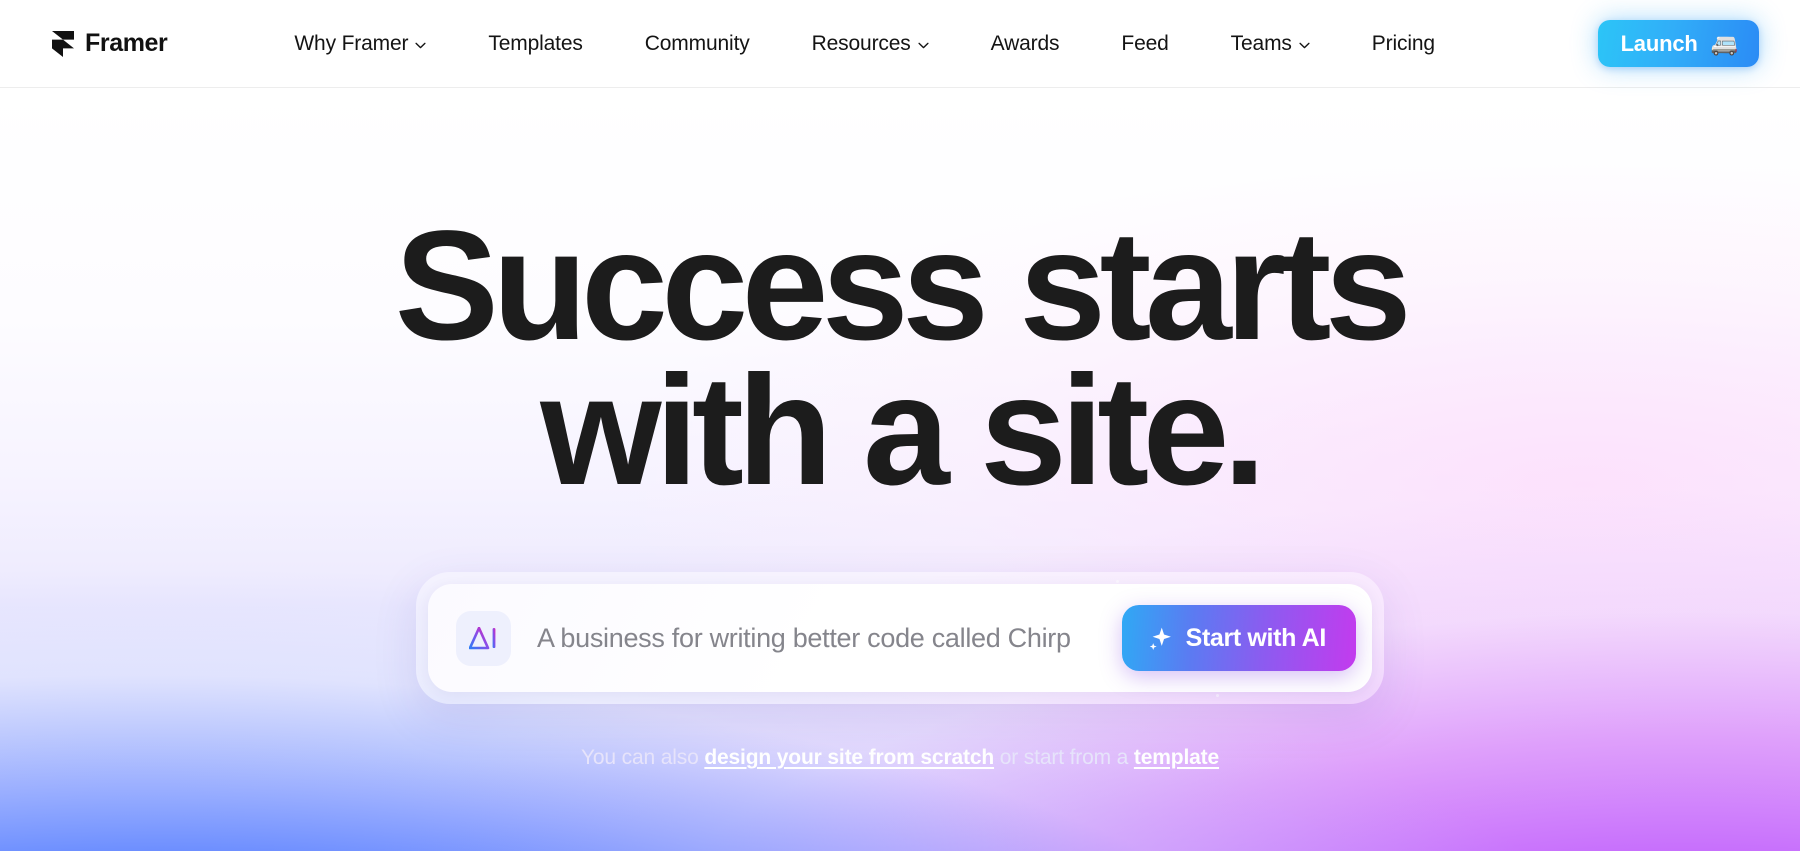  Describe the element at coordinates (351, 43) in the screenshot. I see `nav-item-label: Why Framer` at that location.